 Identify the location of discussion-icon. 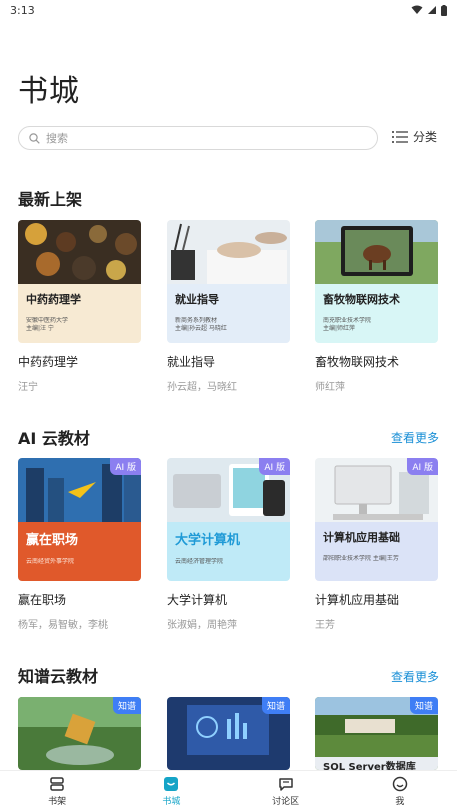
(285, 784).